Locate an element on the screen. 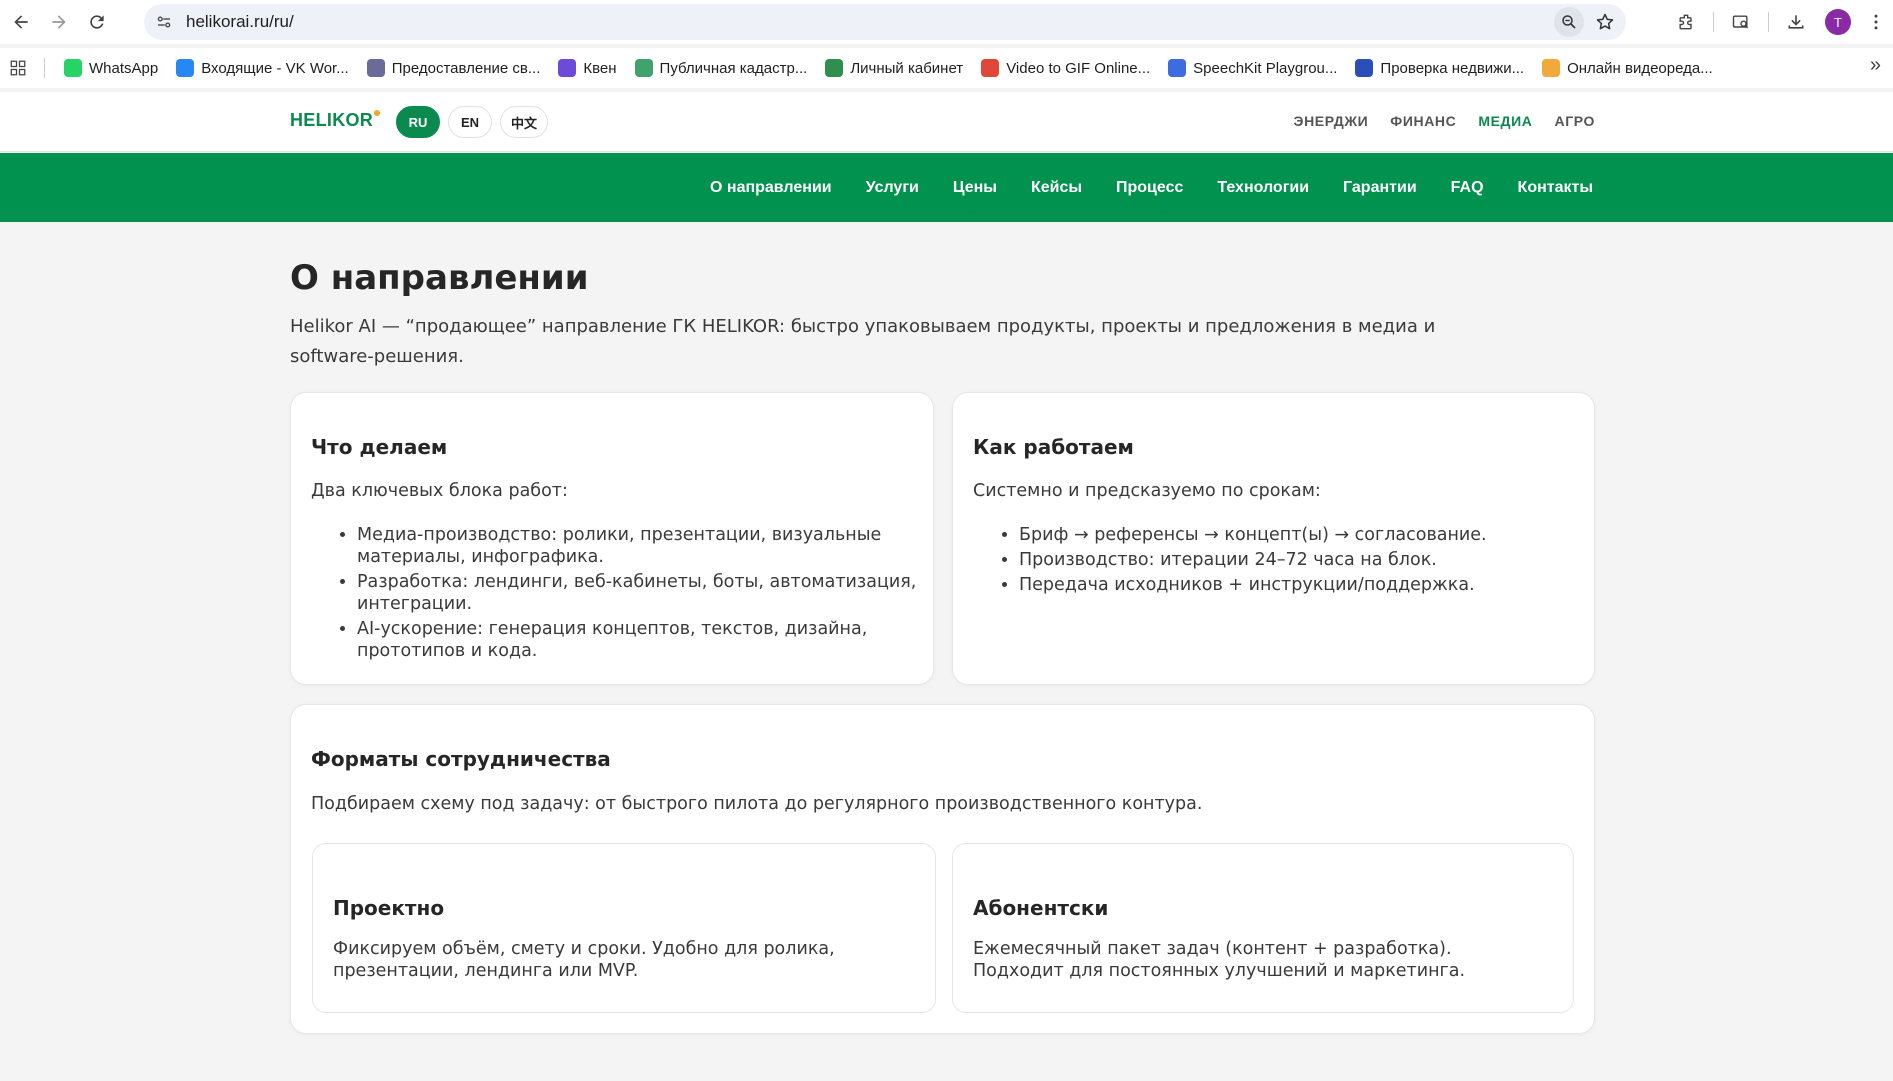  bookmark-star-icon is located at coordinates (1605, 22).